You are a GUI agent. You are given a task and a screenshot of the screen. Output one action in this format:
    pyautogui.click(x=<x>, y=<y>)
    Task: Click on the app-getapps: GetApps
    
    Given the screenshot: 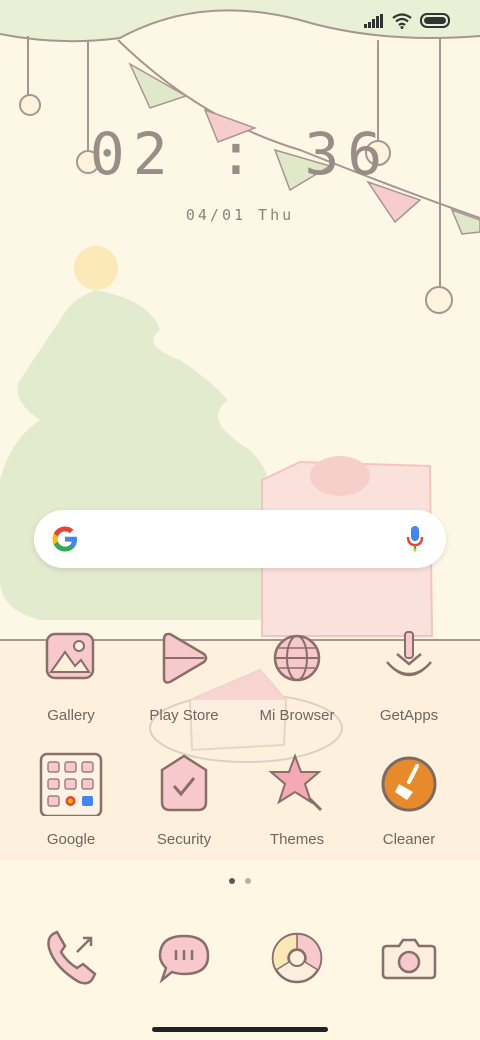 What is the action you would take?
    pyautogui.click(x=409, y=676)
    